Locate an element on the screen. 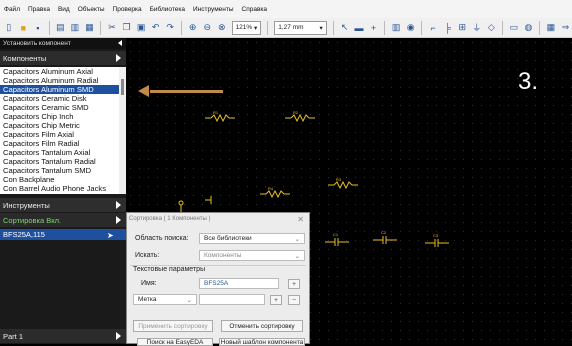 This screenshot has width=572, height=346. component-library-item: Capacitors Aluminum SMD is located at coordinates (59, 89).